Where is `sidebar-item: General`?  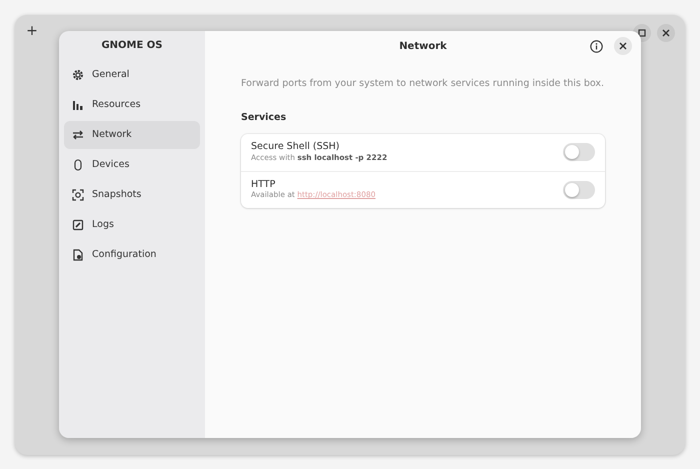
sidebar-item: General is located at coordinates (132, 75).